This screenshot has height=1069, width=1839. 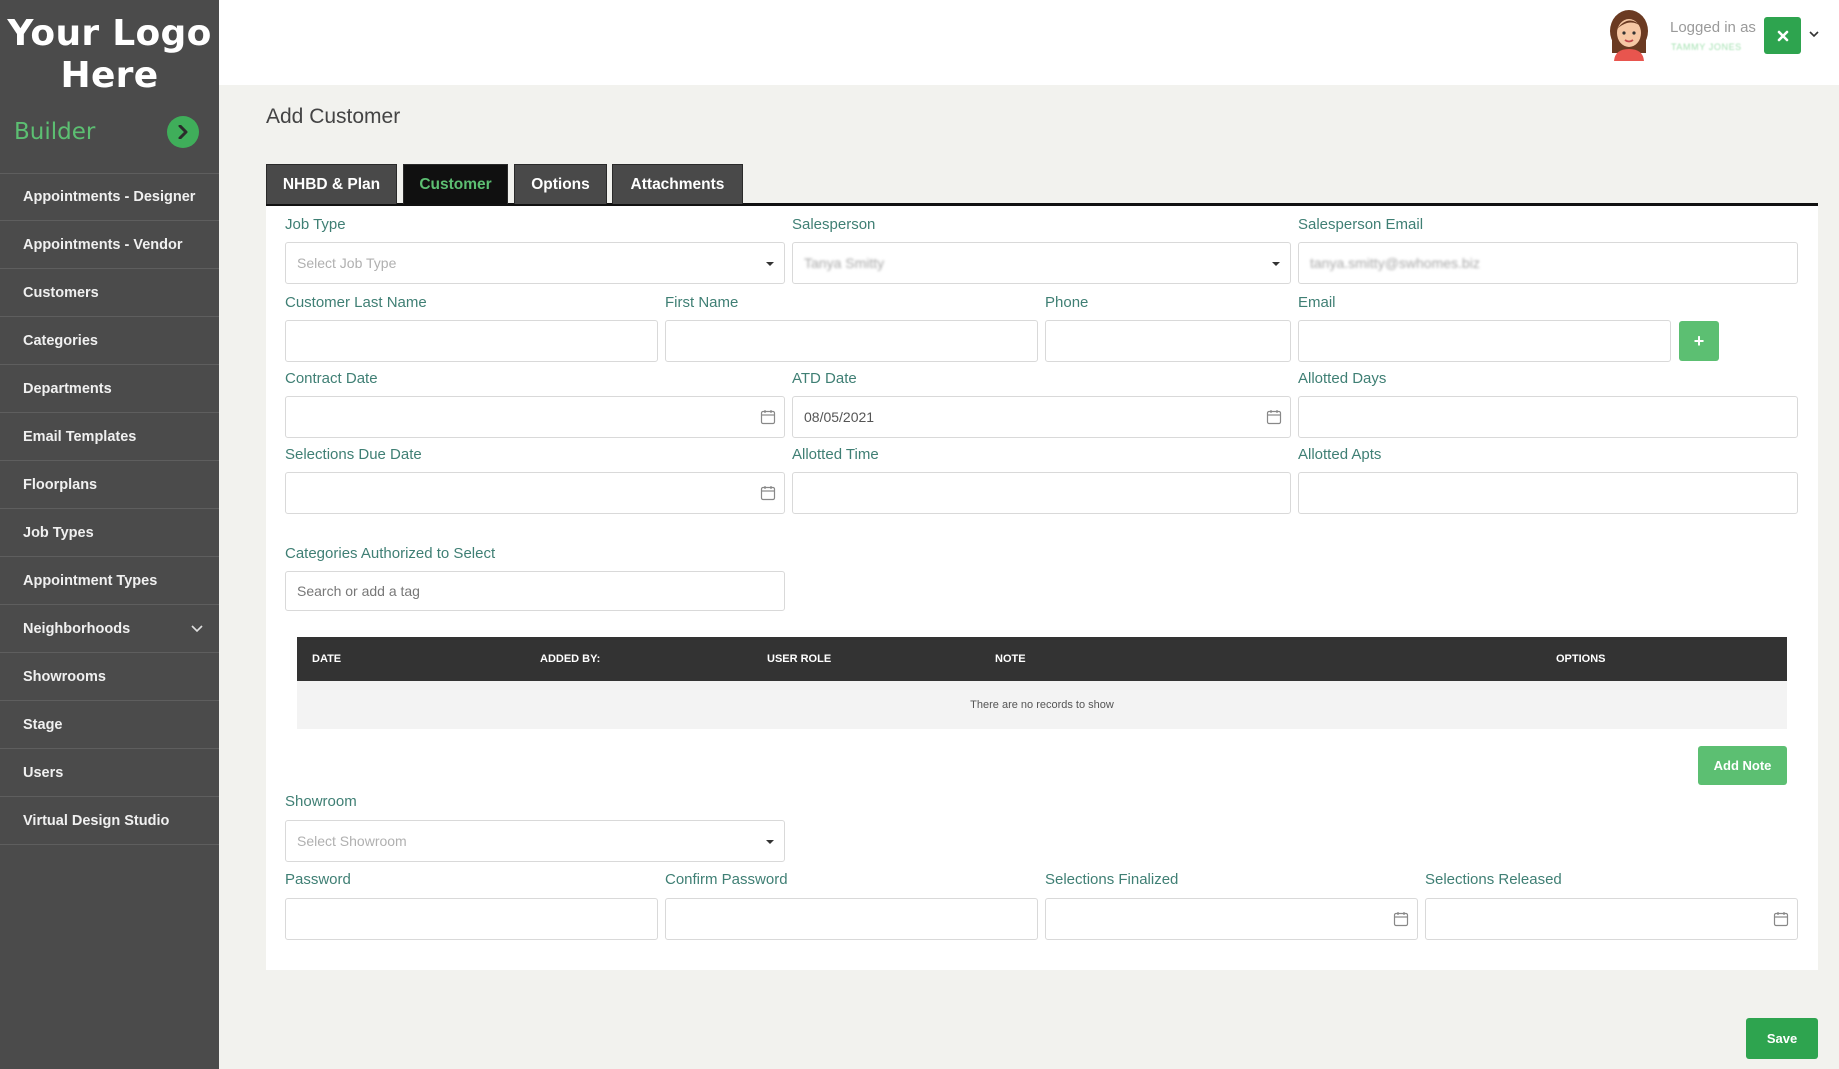 I want to click on add-note-button: Add Note, so click(x=1742, y=765).